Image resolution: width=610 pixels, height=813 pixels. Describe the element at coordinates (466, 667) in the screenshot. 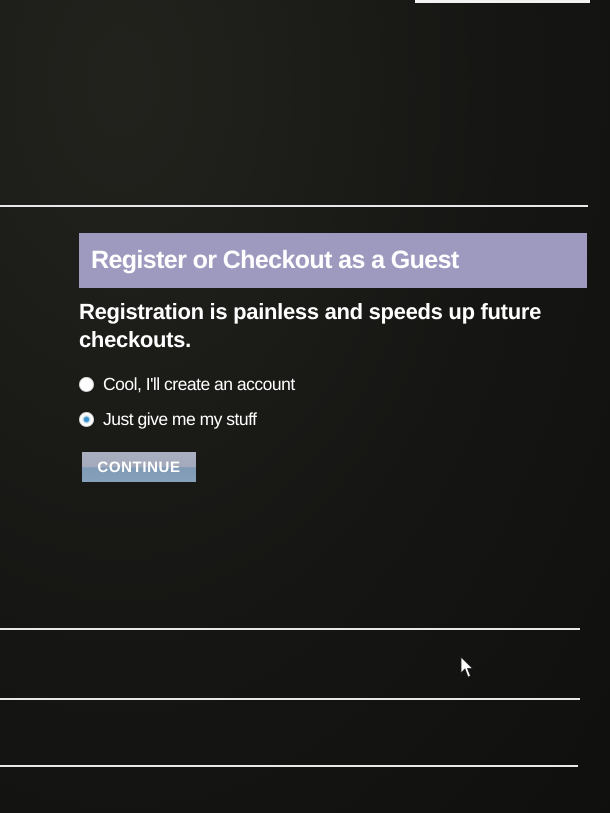

I see `mouse-cursor-icon` at that location.